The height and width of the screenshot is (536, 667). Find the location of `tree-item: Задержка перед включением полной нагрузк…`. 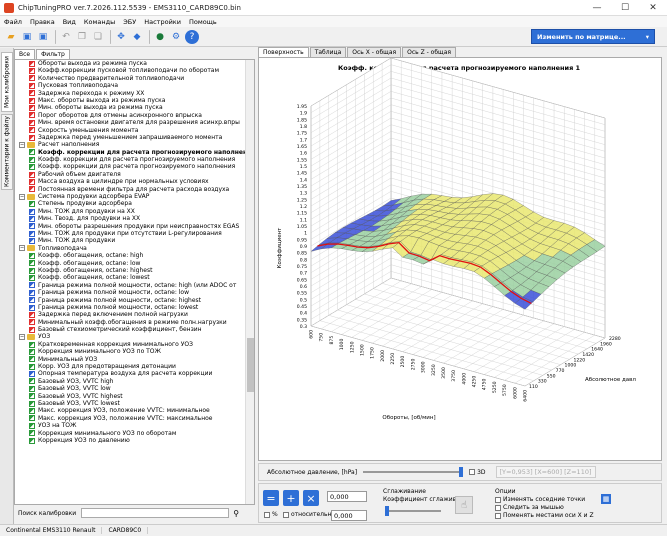

tree-item: Задержка перед включением полной нагрузк… is located at coordinates (134, 314).